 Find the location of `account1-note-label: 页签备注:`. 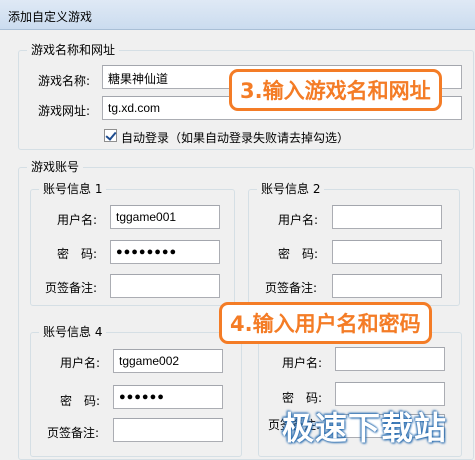

account1-note-label: 页签备注: is located at coordinates (71, 288).